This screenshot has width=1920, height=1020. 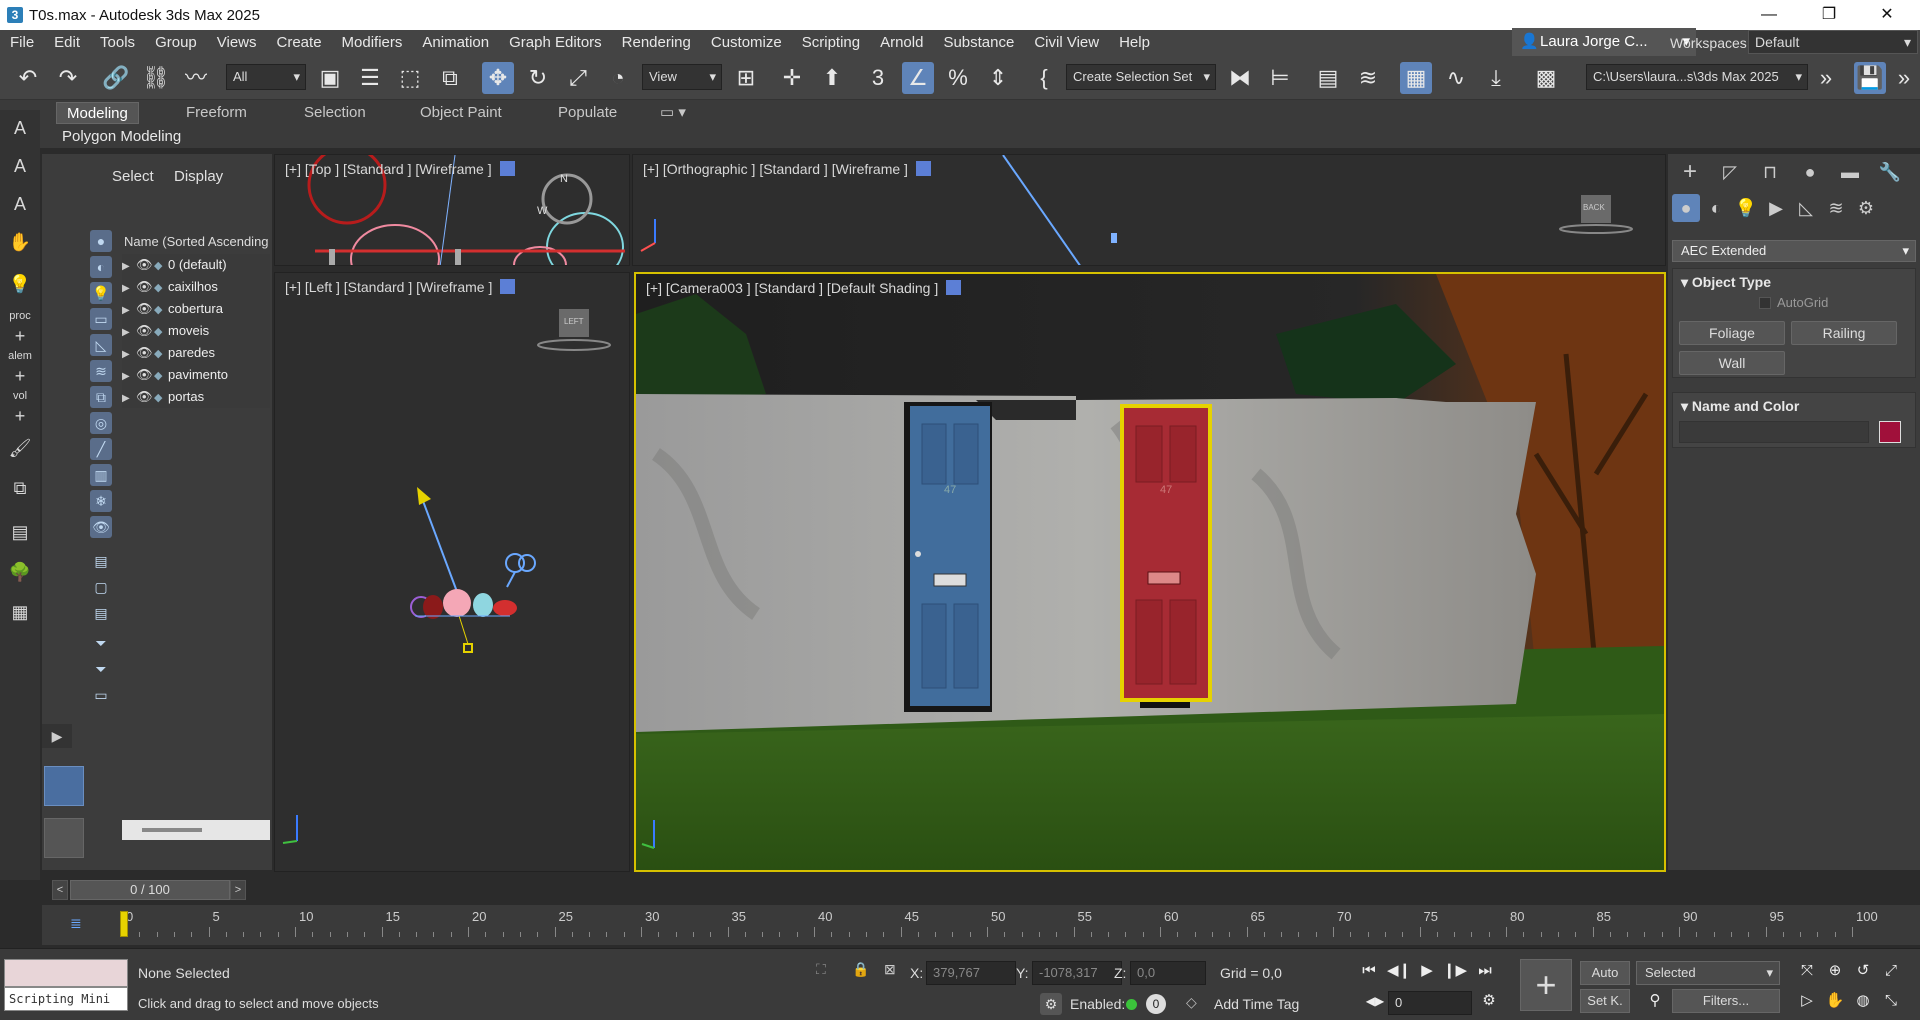 What do you see at coordinates (64, 838) in the screenshot?
I see `viewport-layout-single-icon` at bounding box center [64, 838].